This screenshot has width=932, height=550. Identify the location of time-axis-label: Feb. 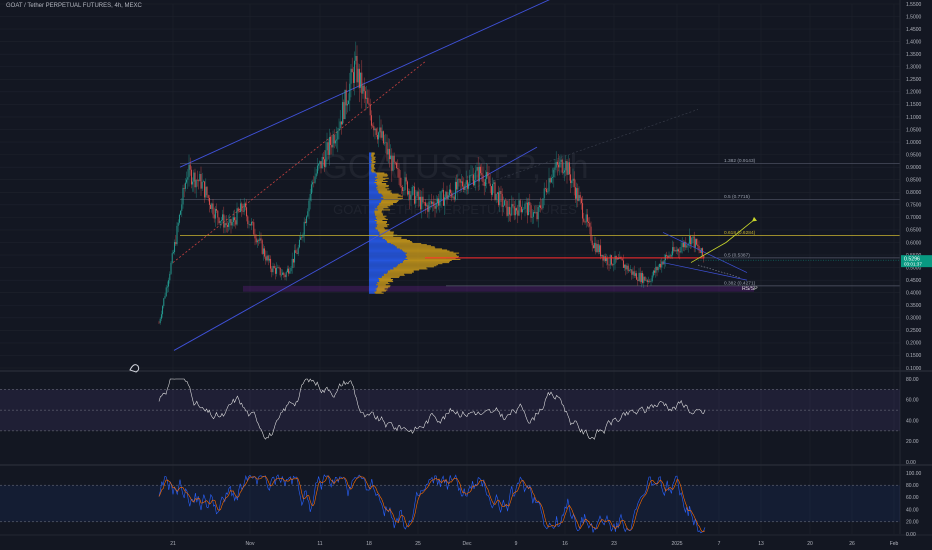
(894, 544).